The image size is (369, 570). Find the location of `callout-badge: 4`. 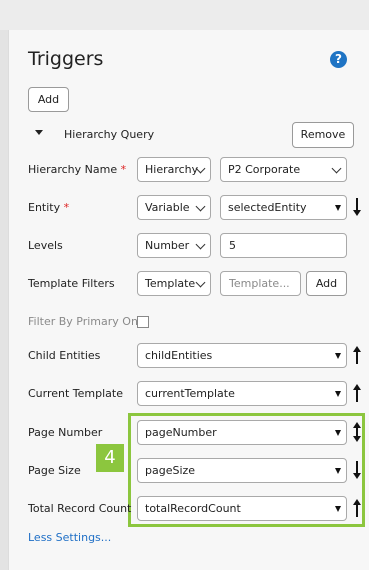

callout-badge: 4 is located at coordinates (110, 458).